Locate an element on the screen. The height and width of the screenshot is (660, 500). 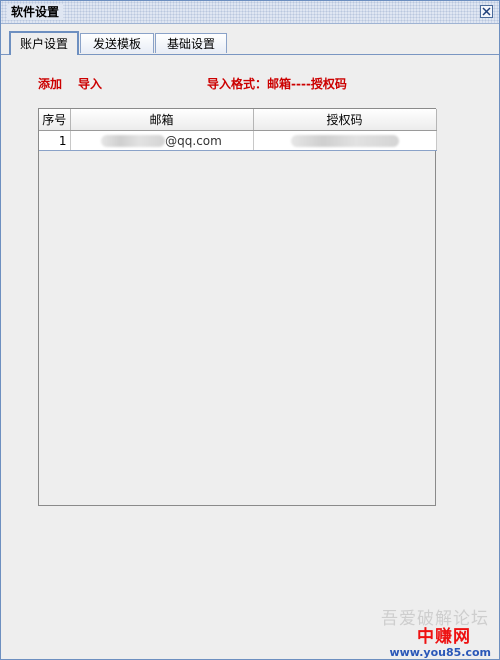
column-header-email: 邮箱 is located at coordinates (162, 120).